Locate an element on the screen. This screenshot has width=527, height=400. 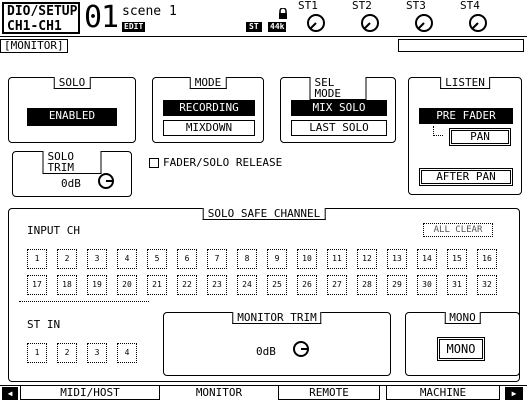
monitor-trim-title: MONITOR TRIM is located at coordinates (277, 318).